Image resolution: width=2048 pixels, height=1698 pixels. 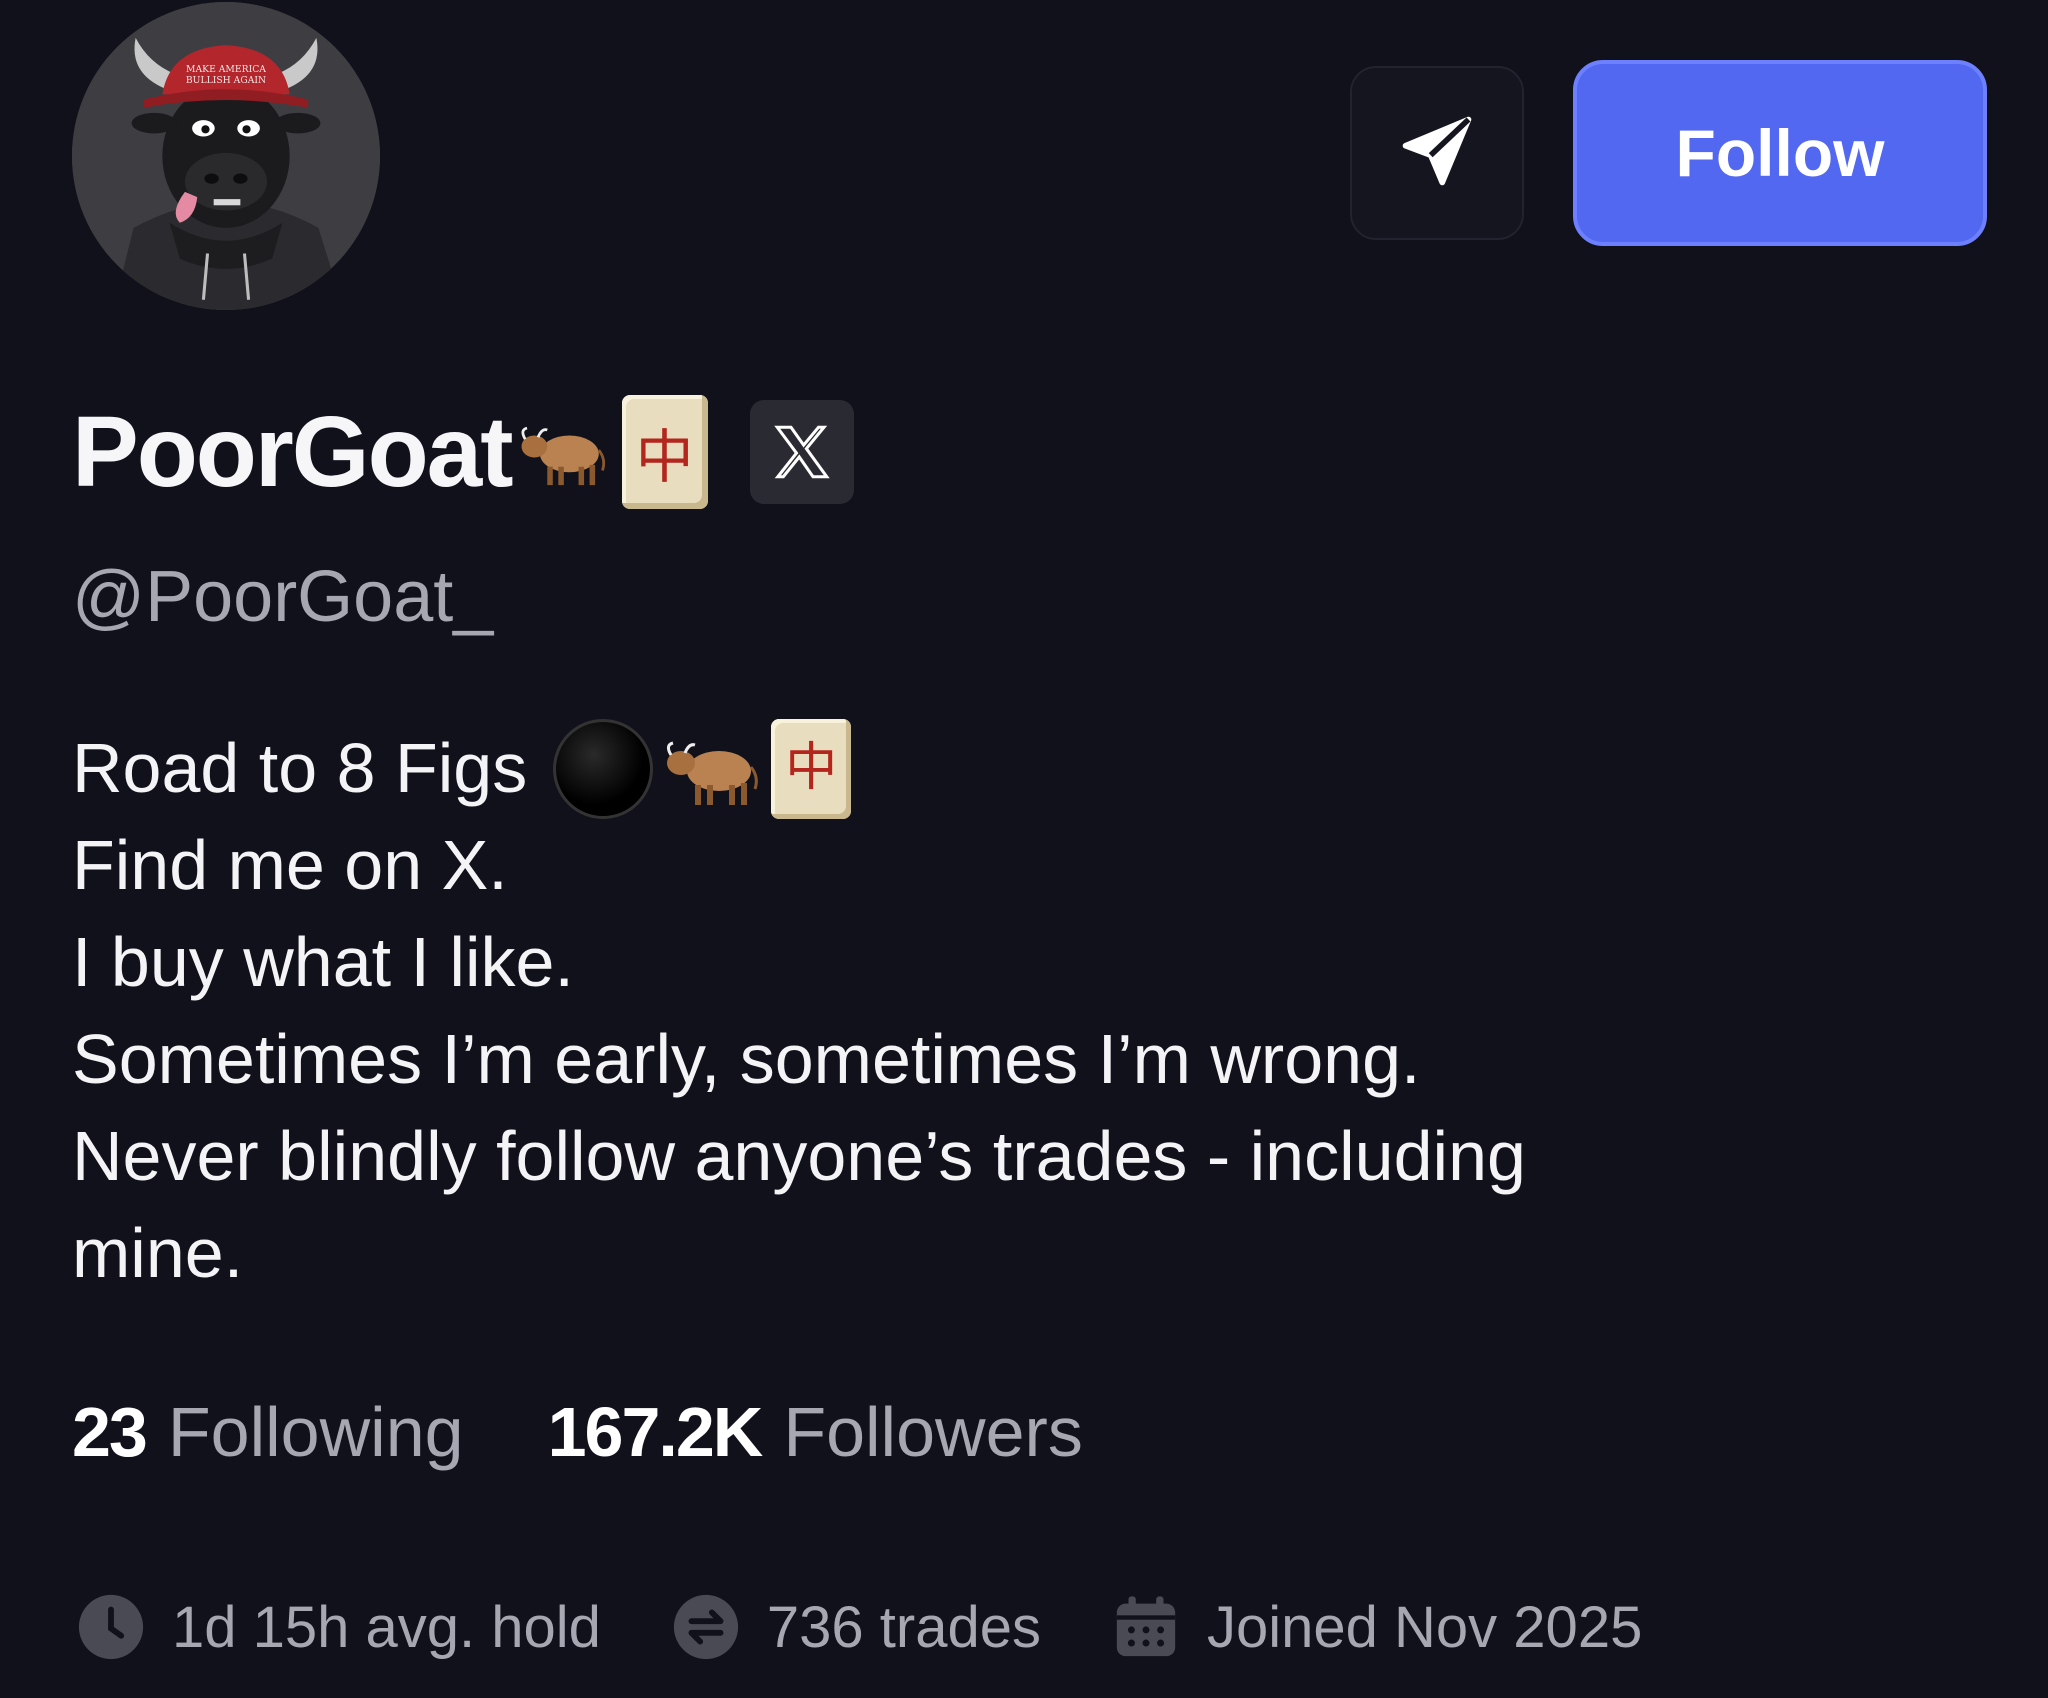 What do you see at coordinates (933, 1432) in the screenshot?
I see `followers-label: Followers` at bounding box center [933, 1432].